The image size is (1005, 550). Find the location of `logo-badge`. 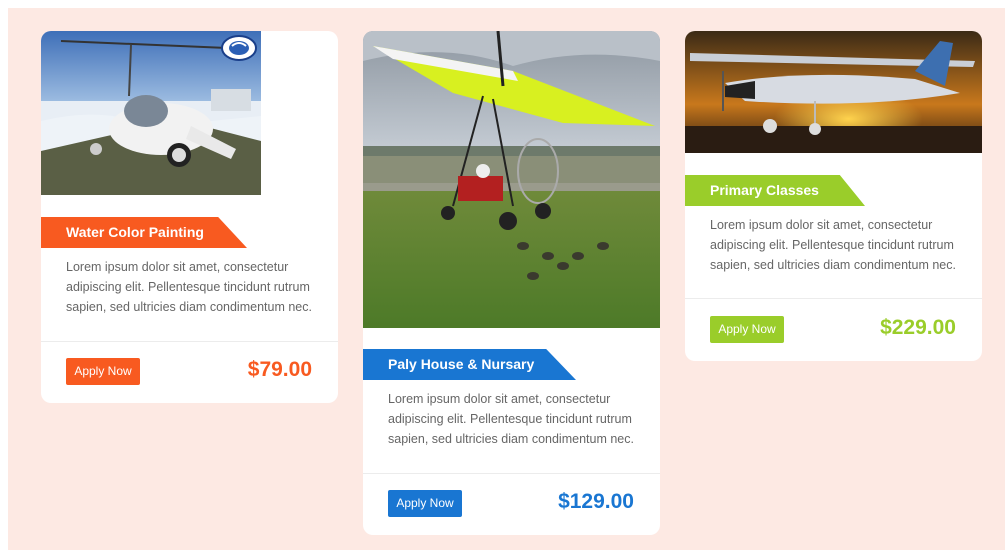

logo-badge is located at coordinates (239, 48).